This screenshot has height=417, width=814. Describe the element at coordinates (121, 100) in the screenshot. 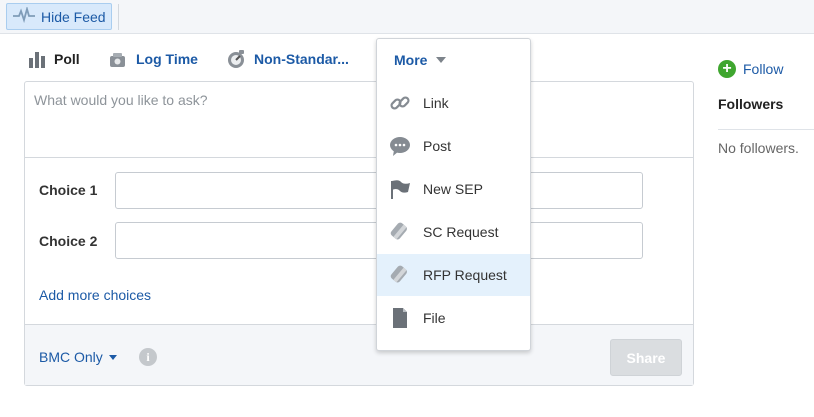

I see `question-placeholder: What would you like to ask?` at that location.